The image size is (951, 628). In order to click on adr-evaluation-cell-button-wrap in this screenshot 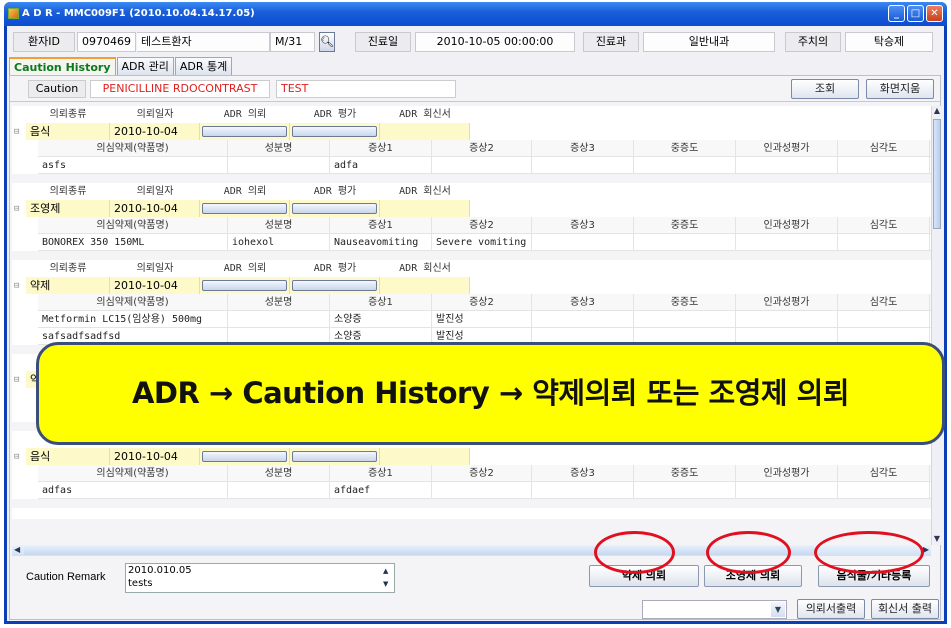, I will do `click(335, 131)`.